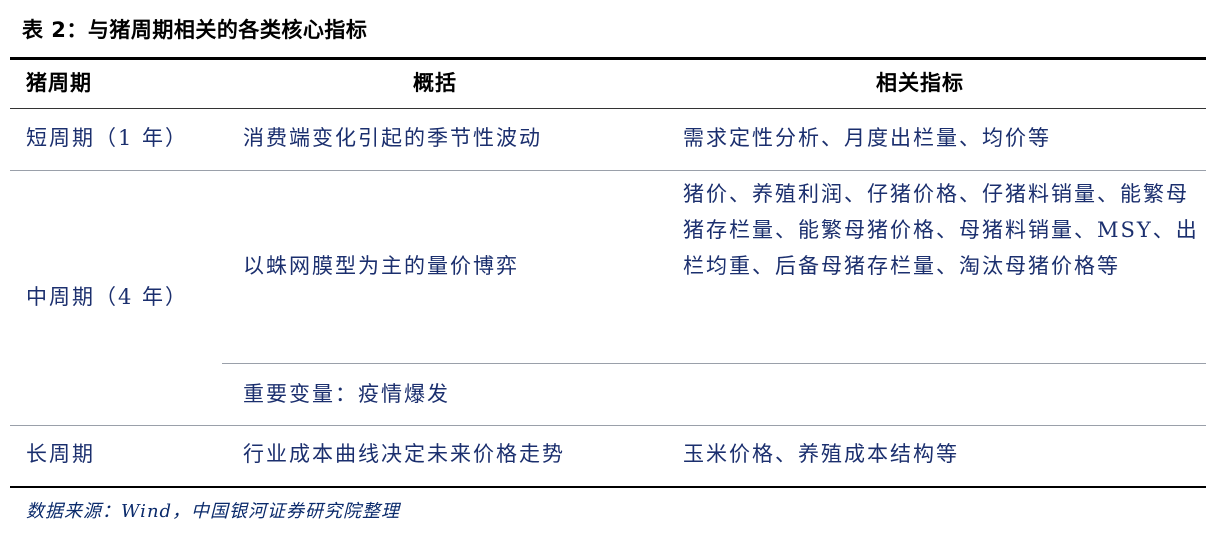  I want to click on row-3-indicators: 玉米价格、养殖成本结构等, so click(821, 454).